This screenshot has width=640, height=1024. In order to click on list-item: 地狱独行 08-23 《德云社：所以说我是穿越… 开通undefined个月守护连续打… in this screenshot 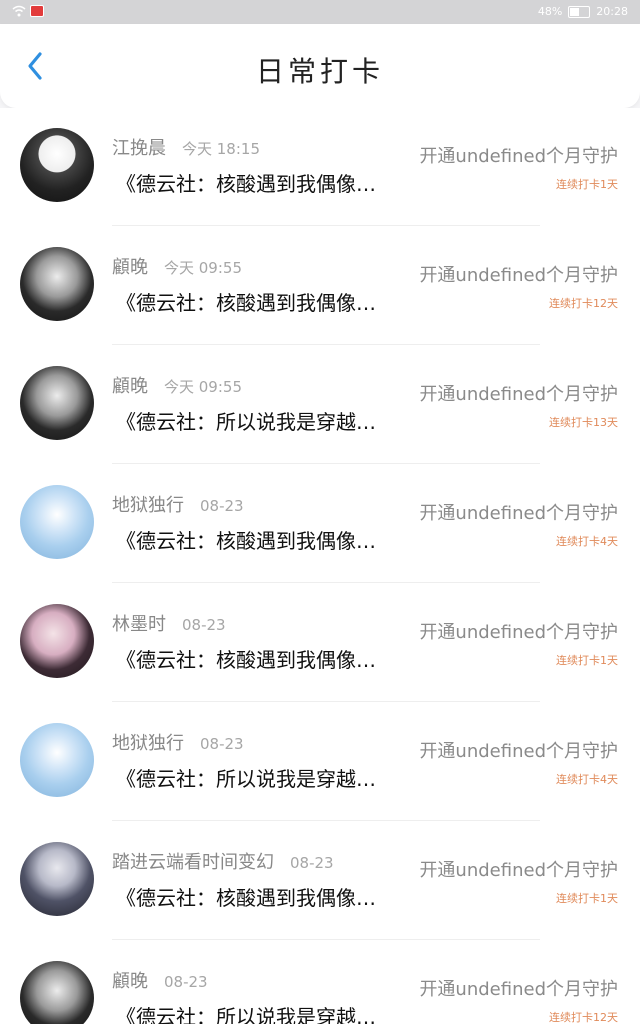, I will do `click(320, 762)`.